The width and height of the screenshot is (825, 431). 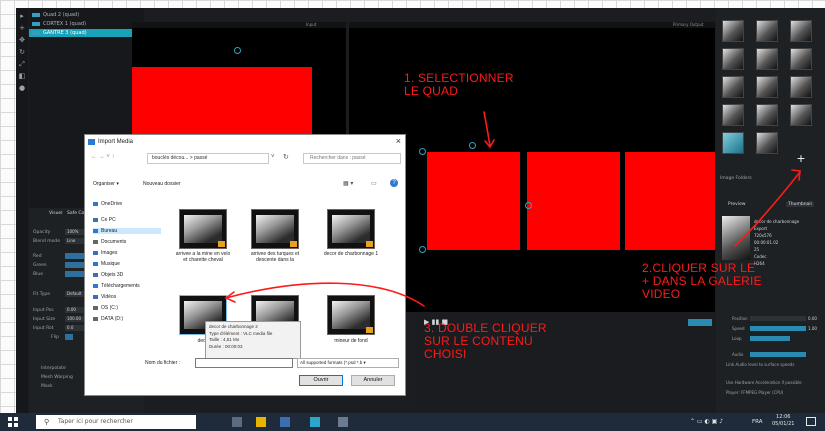 I want to click on task-view-icon, so click(x=237, y=422).